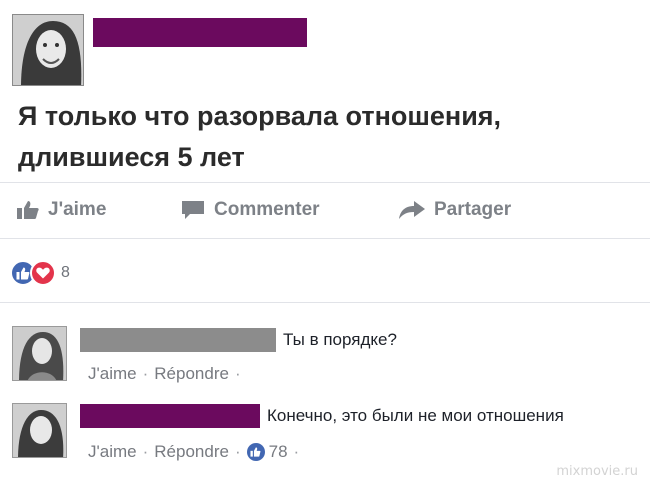 This screenshot has width=650, height=487. What do you see at coordinates (193, 210) in the screenshot?
I see `speech-bubble-icon` at bounding box center [193, 210].